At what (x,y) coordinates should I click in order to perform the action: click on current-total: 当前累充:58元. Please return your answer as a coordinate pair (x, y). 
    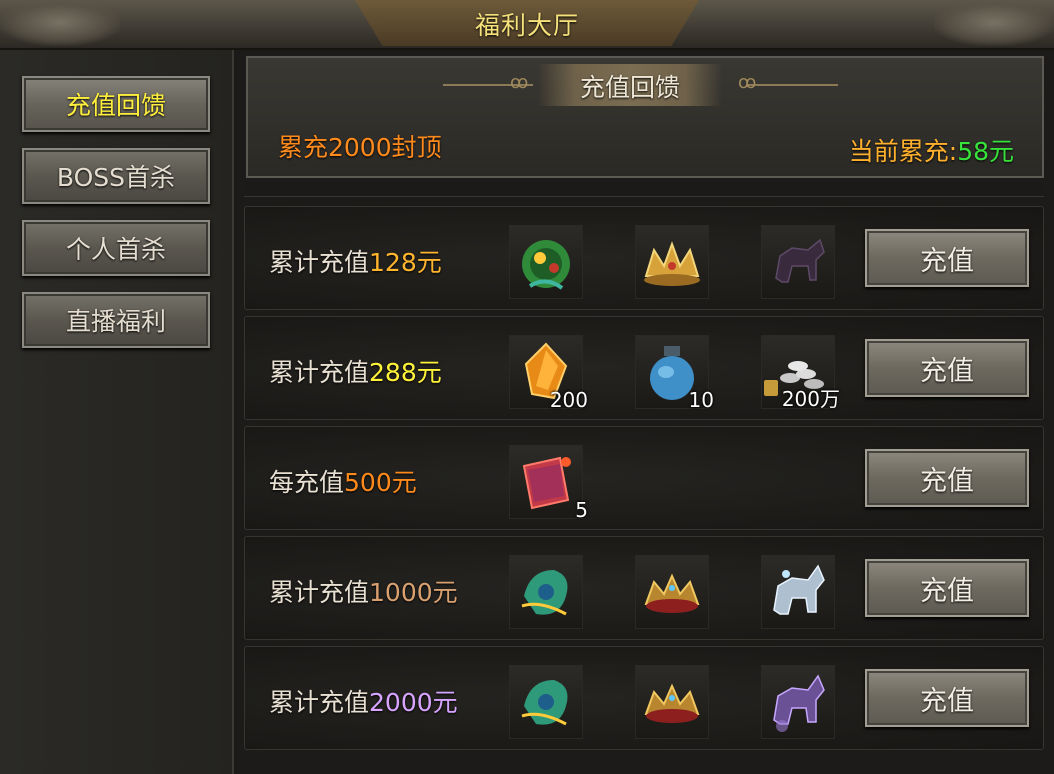
    Looking at the image, I should click on (931, 150).